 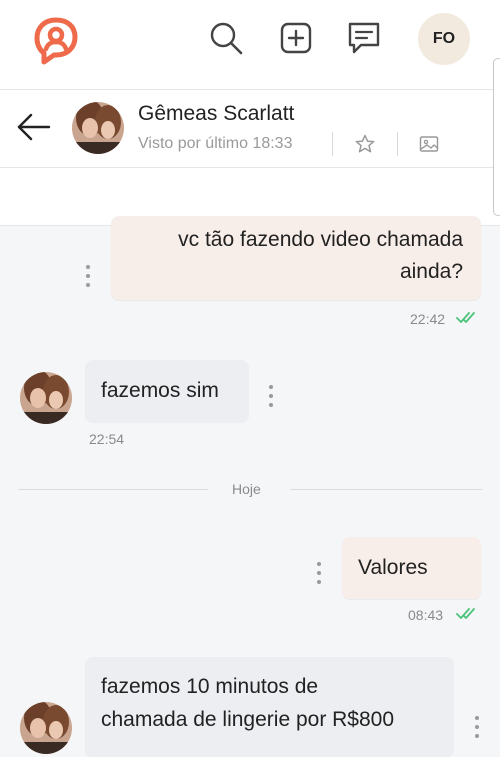 What do you see at coordinates (426, 615) in the screenshot?
I see `message-time: 08:43` at bounding box center [426, 615].